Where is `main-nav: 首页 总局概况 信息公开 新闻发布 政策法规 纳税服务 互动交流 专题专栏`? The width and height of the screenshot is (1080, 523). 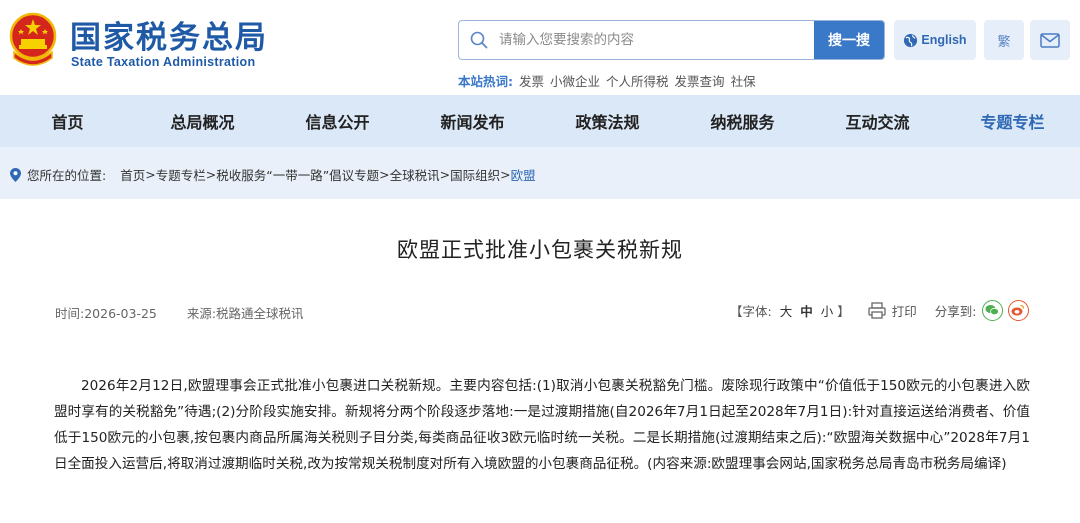
main-nav: 首页 总局概况 信息公开 新闻发布 政策法规 纳税服务 互动交流 专题专栏 is located at coordinates (540, 121).